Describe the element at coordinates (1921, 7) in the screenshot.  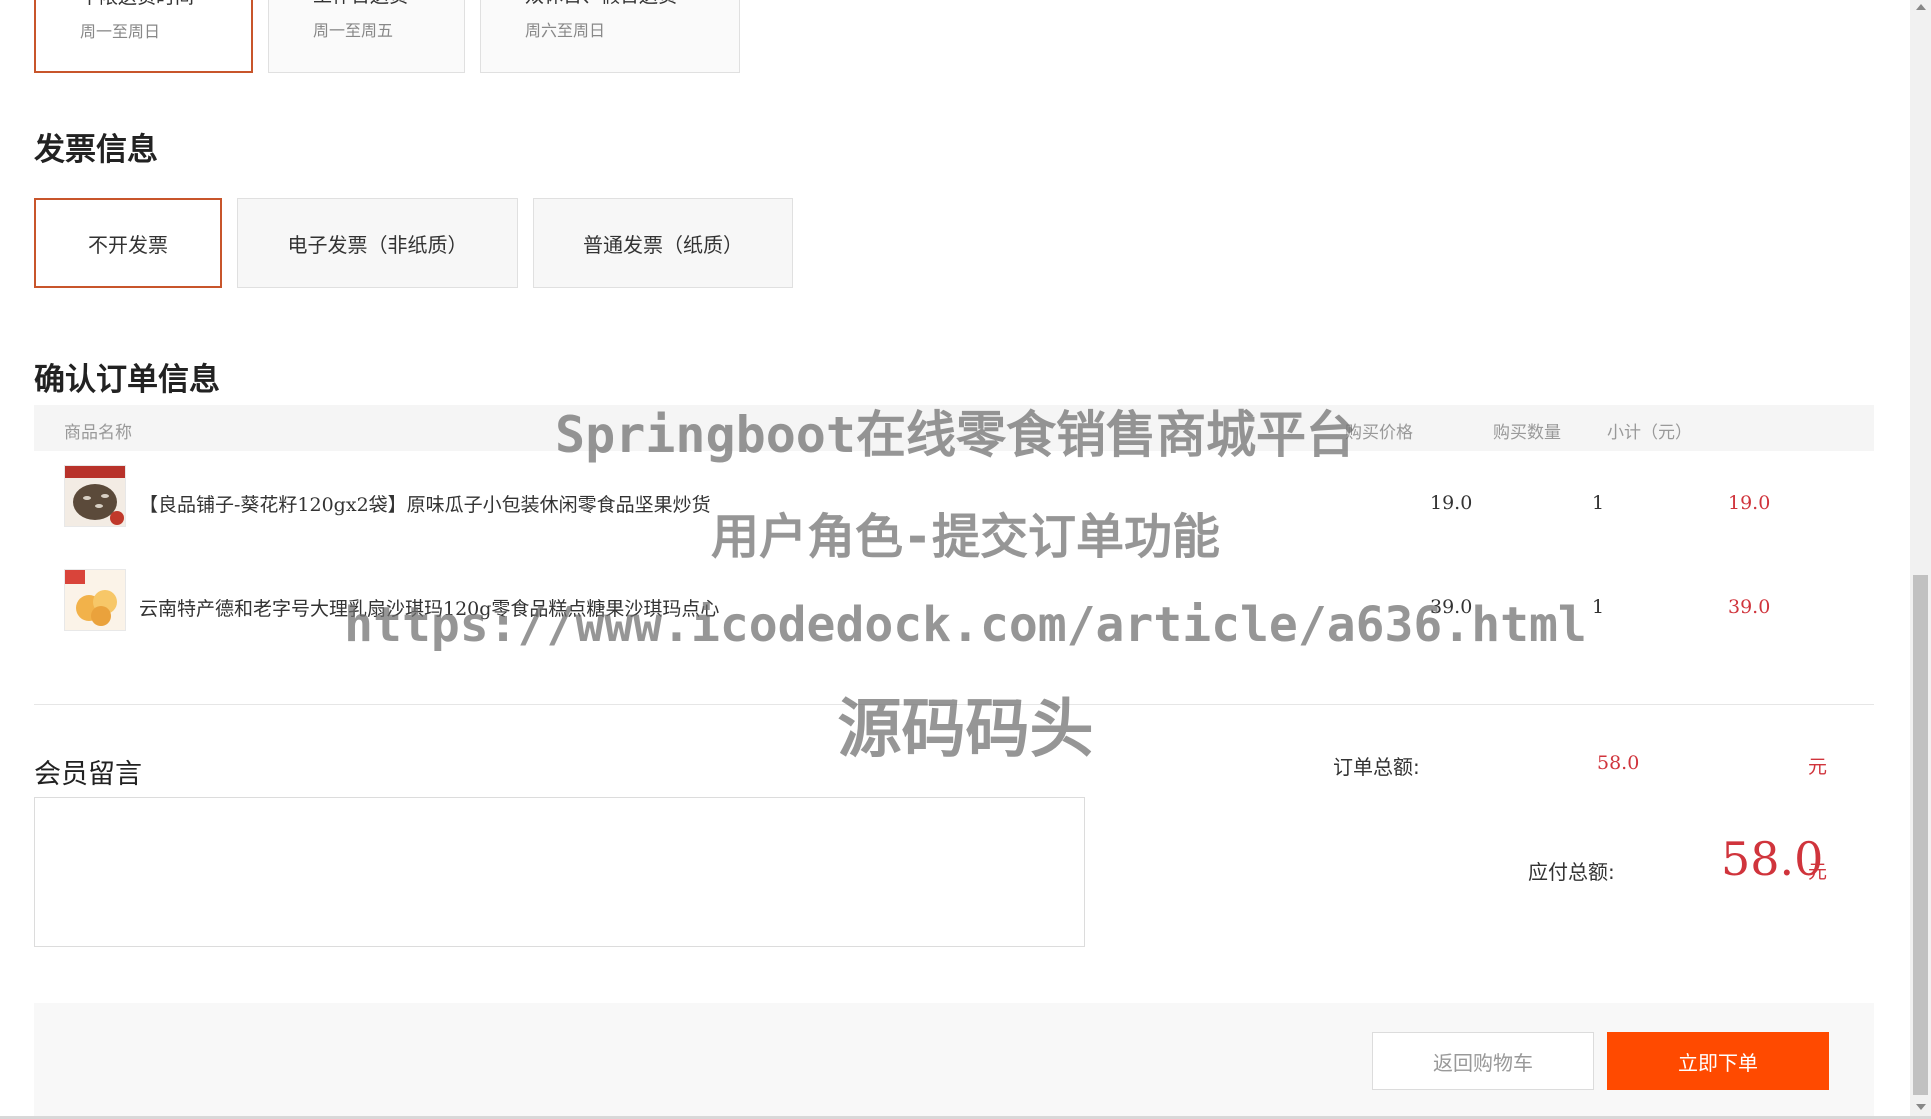
I see `scroll-up-arrow-icon` at that location.